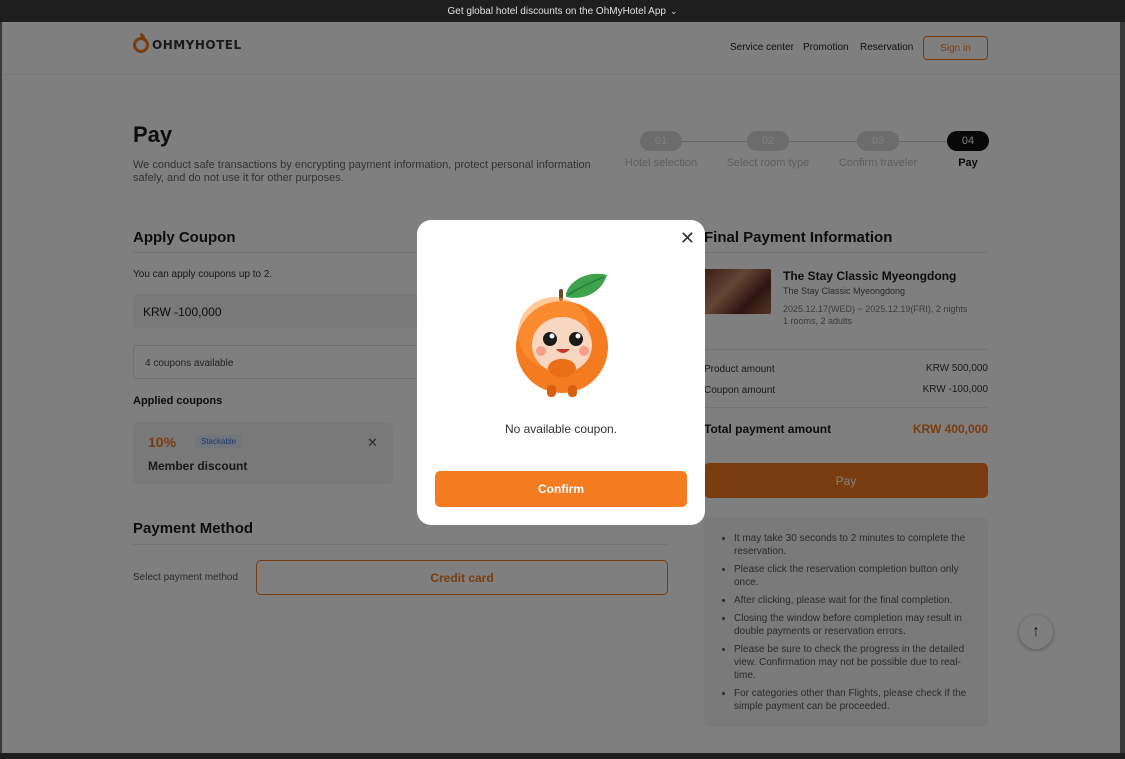 The image size is (1125, 759). Describe the element at coordinates (562, 335) in the screenshot. I see `orange-mascot-icon` at that location.